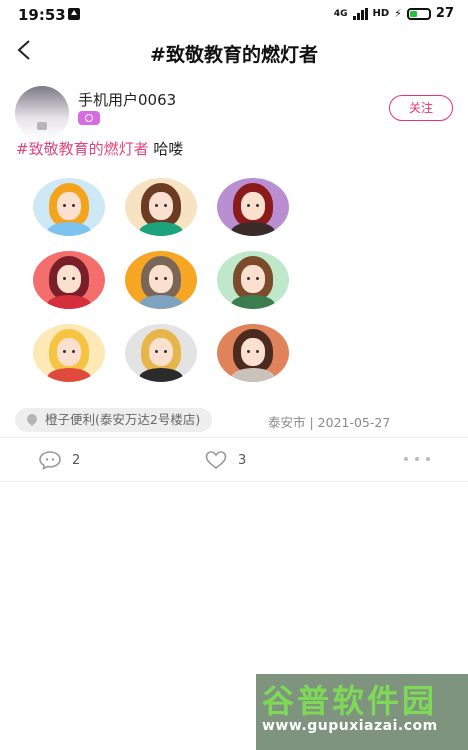  What do you see at coordinates (234, 55) in the screenshot?
I see `page-title: #致敬教育的燃灯者` at bounding box center [234, 55].